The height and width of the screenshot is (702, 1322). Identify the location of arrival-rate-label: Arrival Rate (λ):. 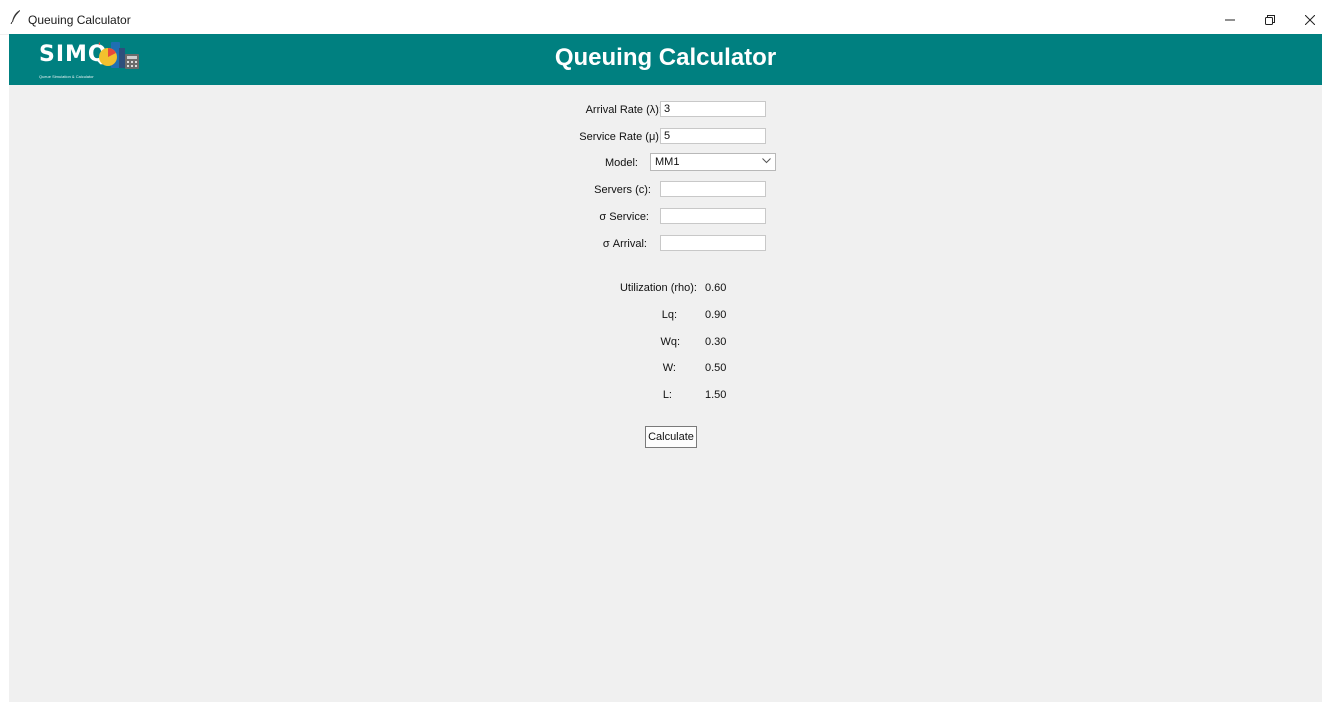
(623, 110).